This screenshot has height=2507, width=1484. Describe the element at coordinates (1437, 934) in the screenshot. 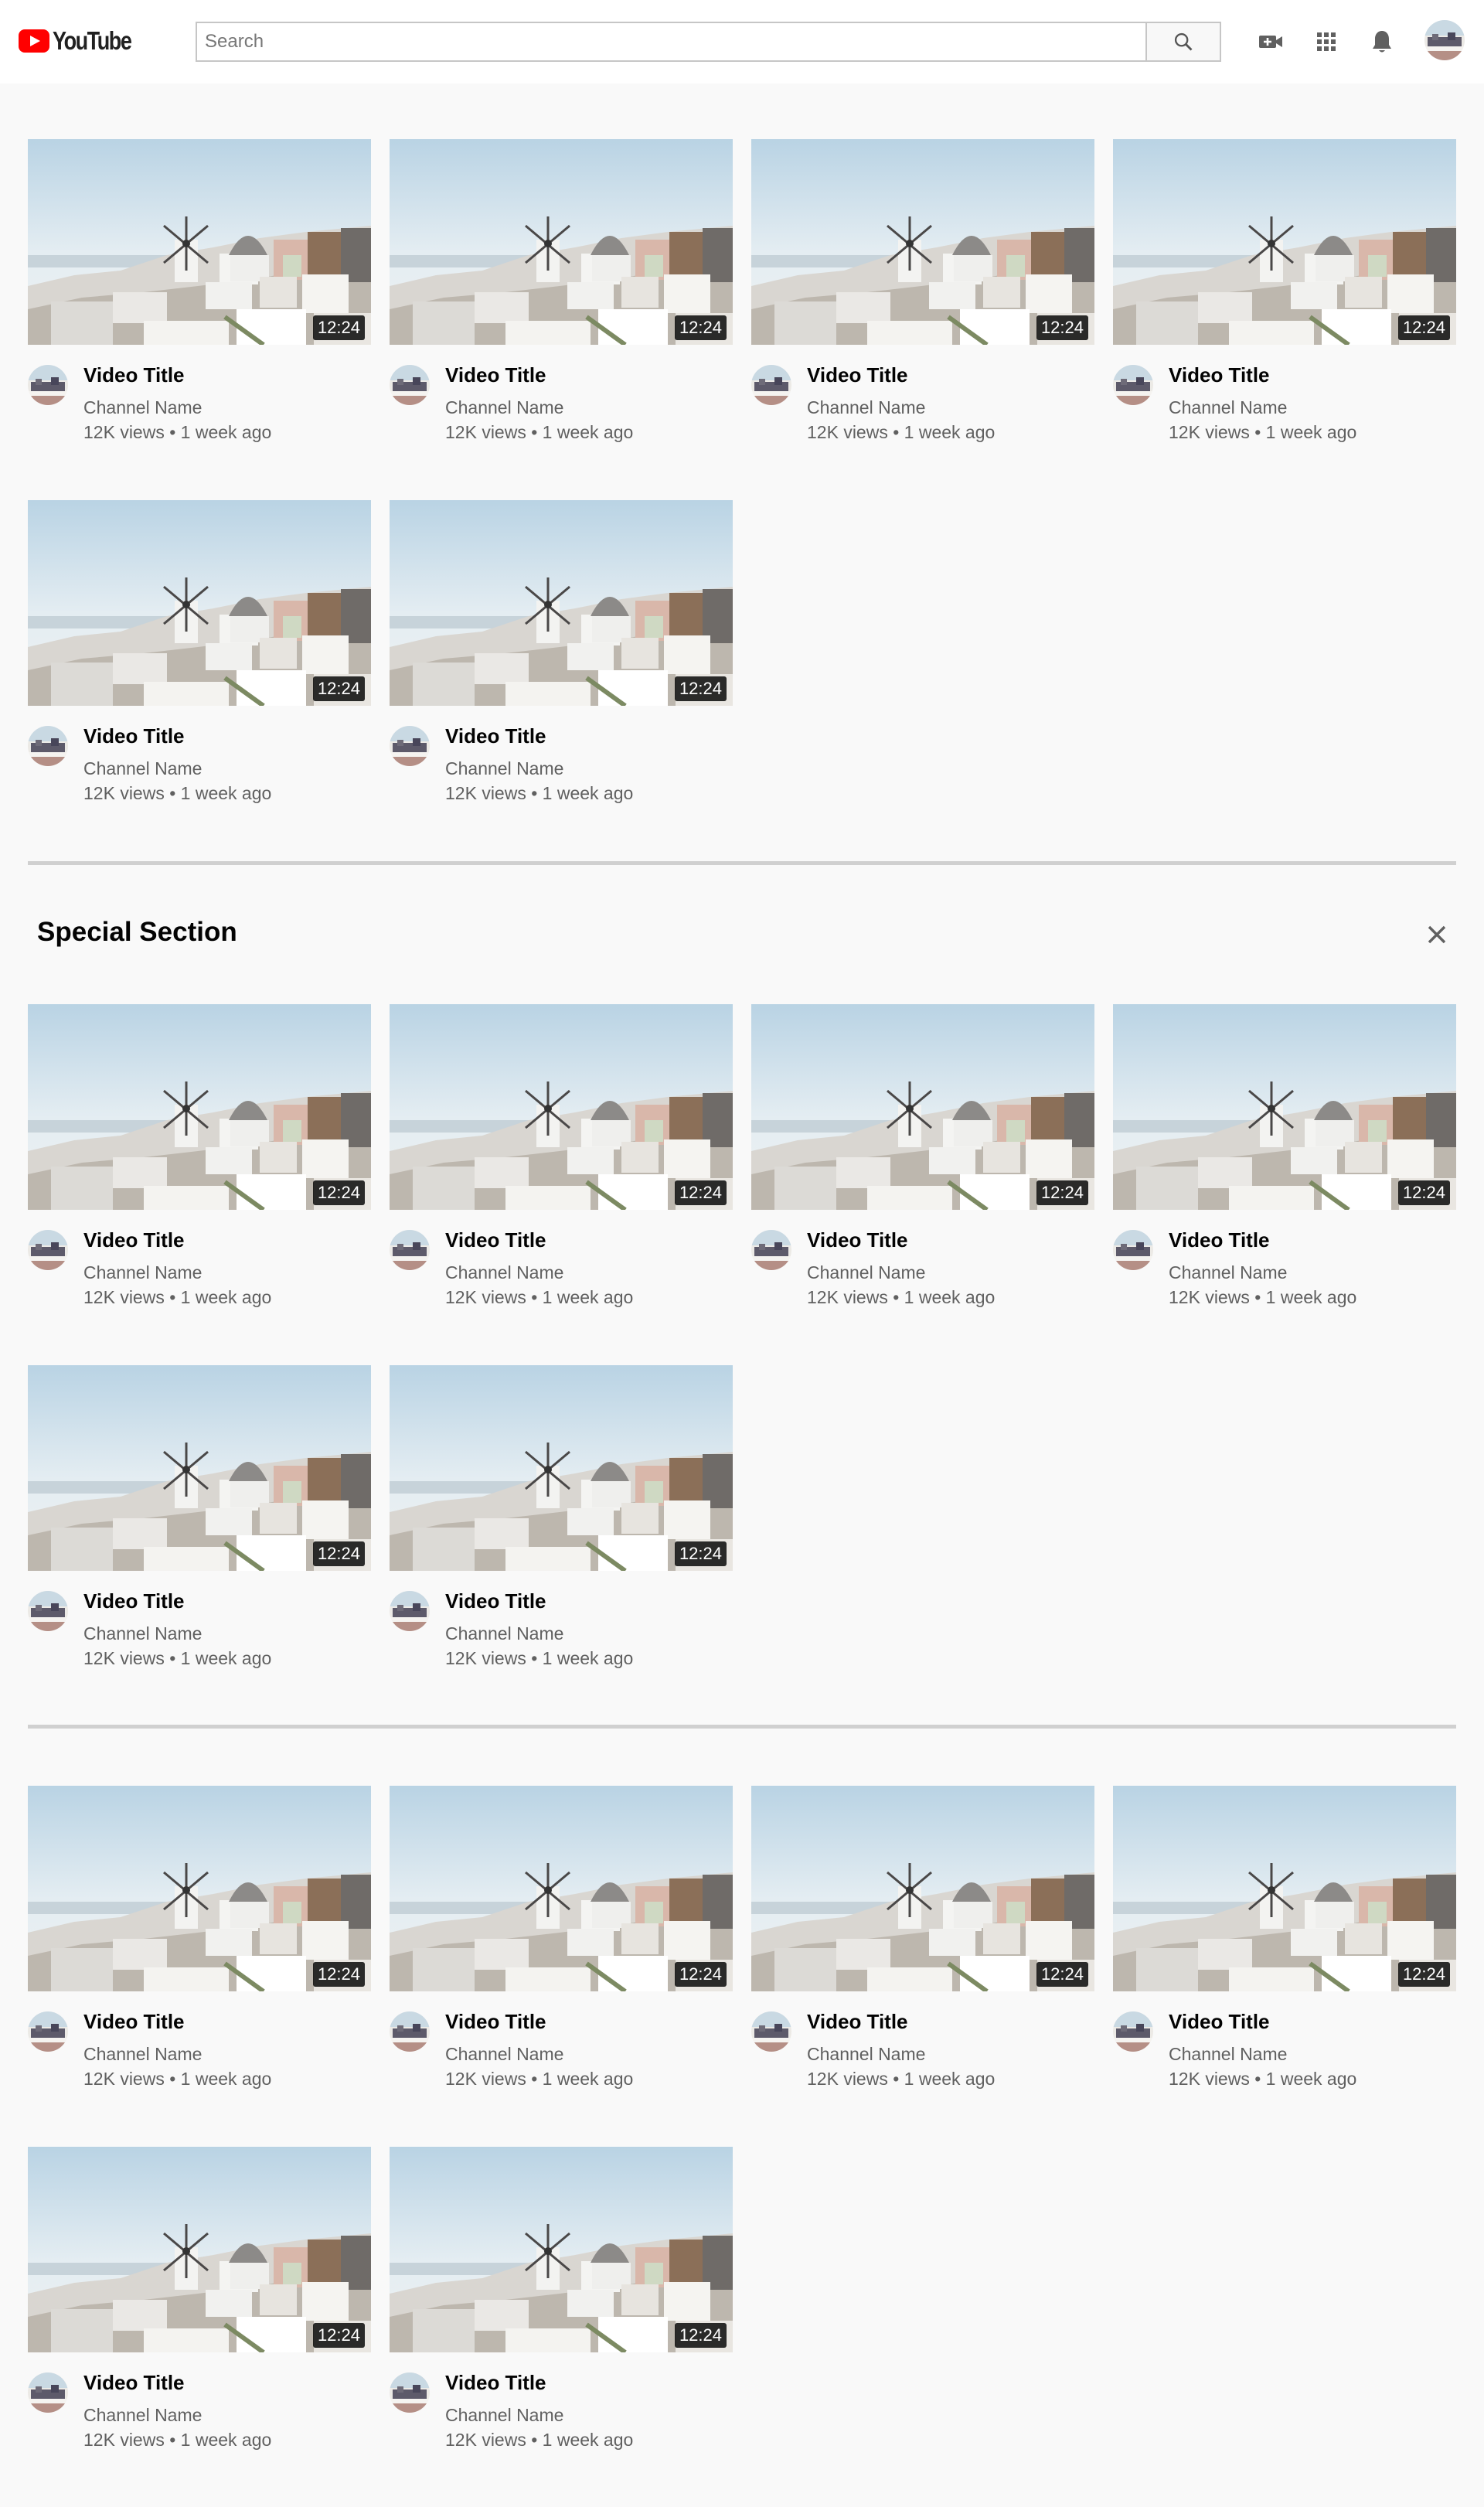

I see `special-section-close-button` at that location.